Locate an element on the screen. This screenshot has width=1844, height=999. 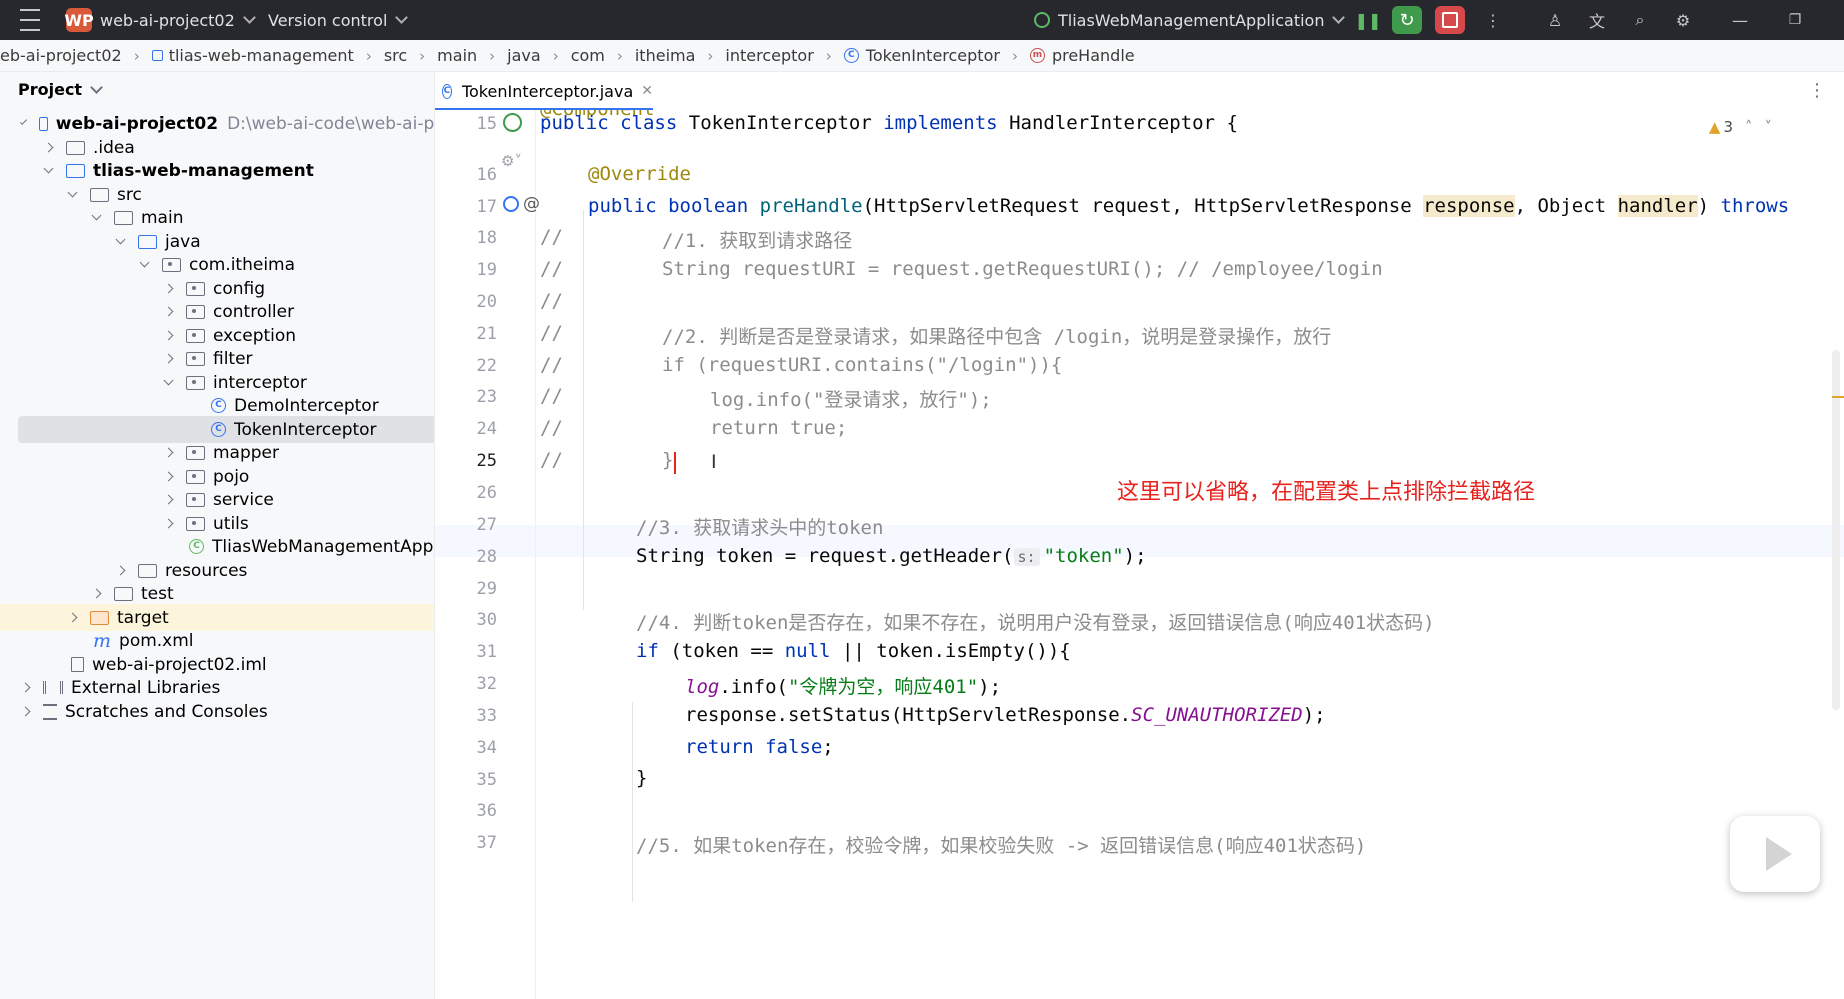
crumb-com: com is located at coordinates (588, 55).